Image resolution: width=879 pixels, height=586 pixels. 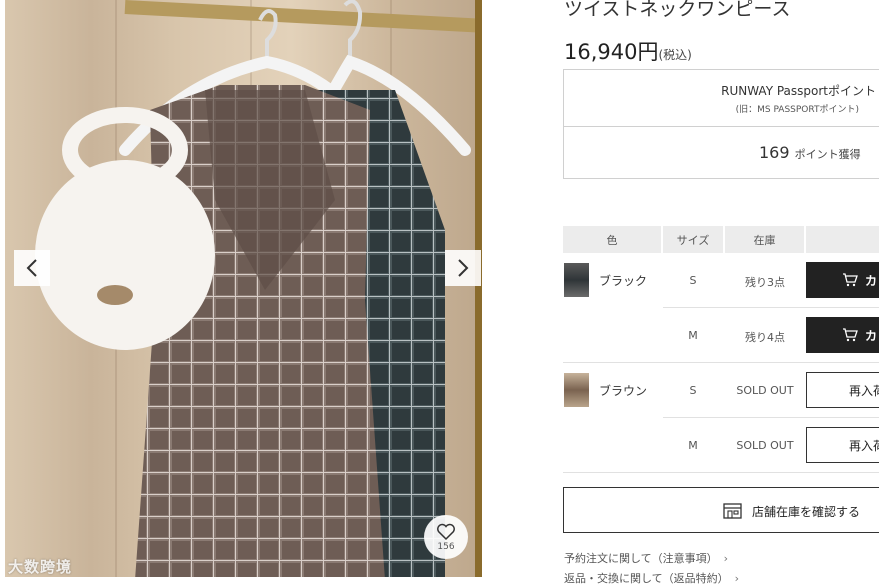 I want to click on points-value-row: 169 ポイント獲得, so click(x=810, y=152).